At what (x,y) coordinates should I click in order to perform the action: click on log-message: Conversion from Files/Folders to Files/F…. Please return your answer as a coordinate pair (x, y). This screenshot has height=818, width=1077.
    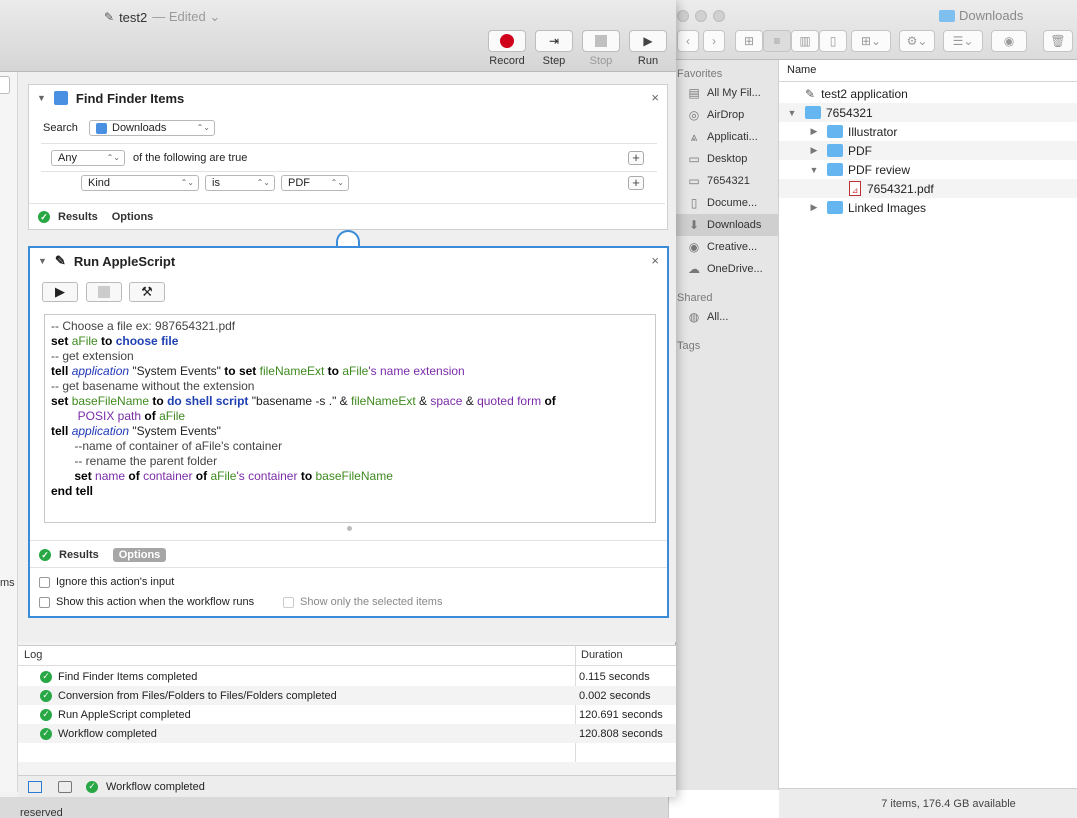
    Looking at the image, I should click on (197, 695).